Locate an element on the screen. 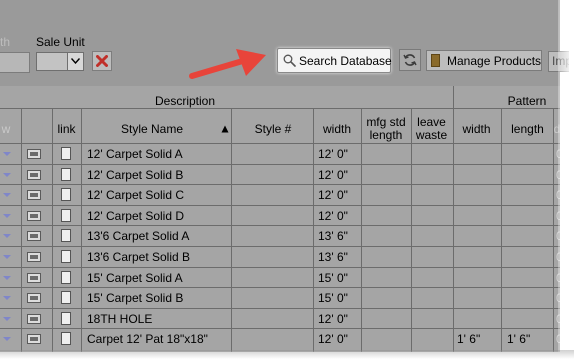 This screenshot has width=574, height=359. refresh-icon is located at coordinates (410, 60).